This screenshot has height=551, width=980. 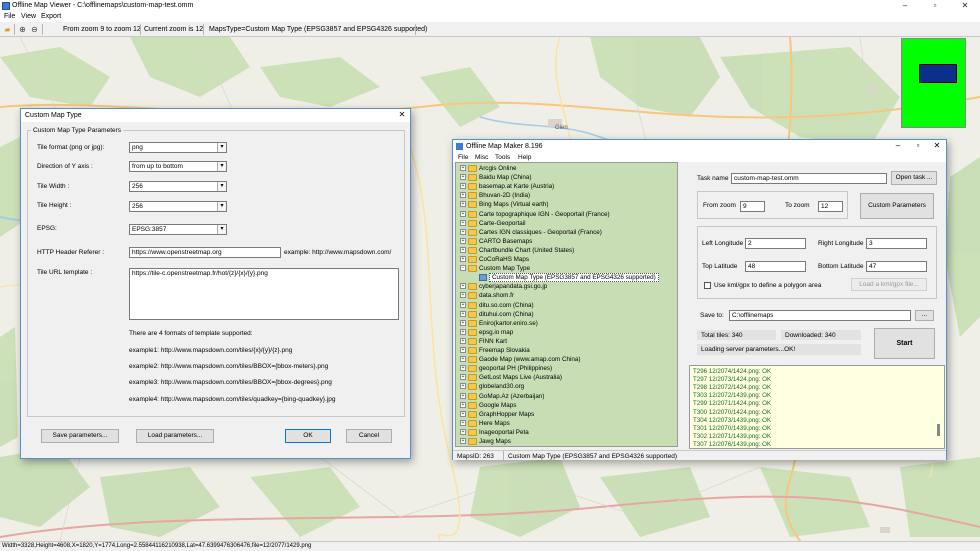 What do you see at coordinates (566, 186) in the screenshot?
I see `tree-item: + basemap.at Karte (Austria)` at bounding box center [566, 186].